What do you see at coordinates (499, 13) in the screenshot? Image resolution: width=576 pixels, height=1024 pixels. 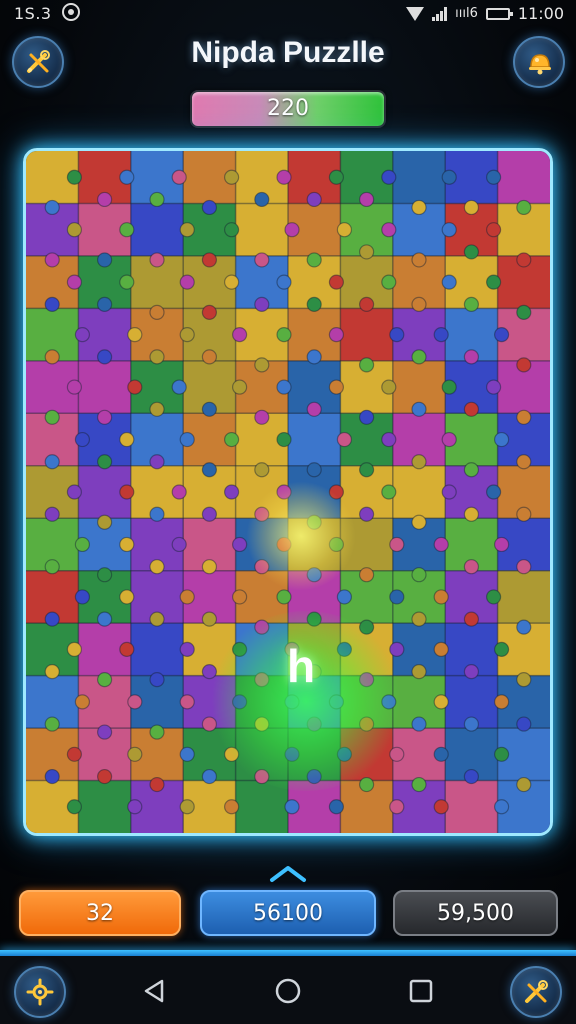 I see `battery-icon` at bounding box center [499, 13].